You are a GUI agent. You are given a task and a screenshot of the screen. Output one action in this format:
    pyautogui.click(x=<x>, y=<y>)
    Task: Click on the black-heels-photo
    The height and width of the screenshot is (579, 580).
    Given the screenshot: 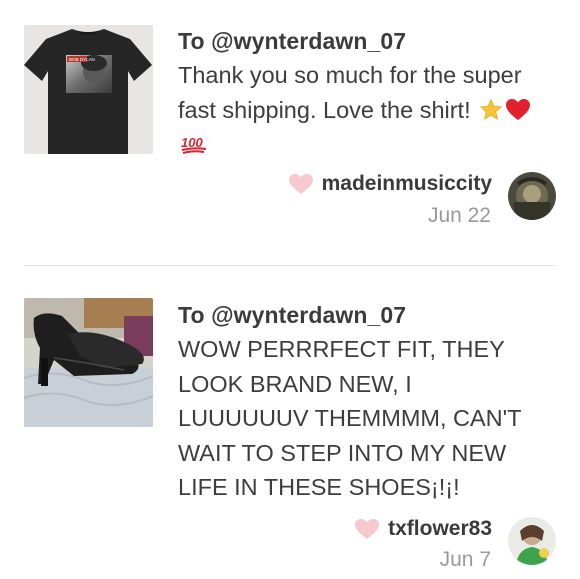 What is the action you would take?
    pyautogui.click(x=88, y=362)
    